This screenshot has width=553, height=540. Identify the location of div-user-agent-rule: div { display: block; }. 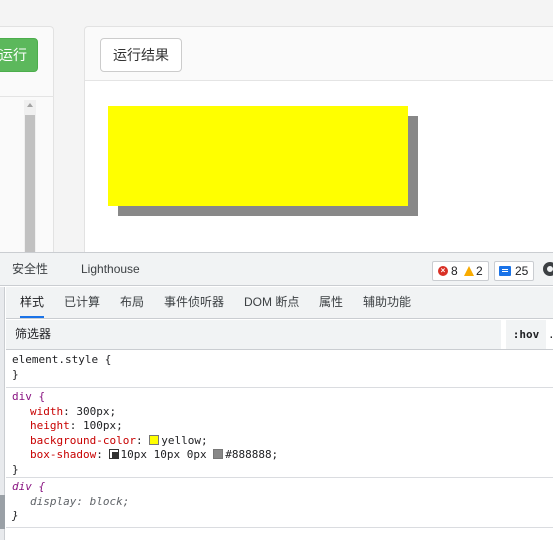
(279, 504).